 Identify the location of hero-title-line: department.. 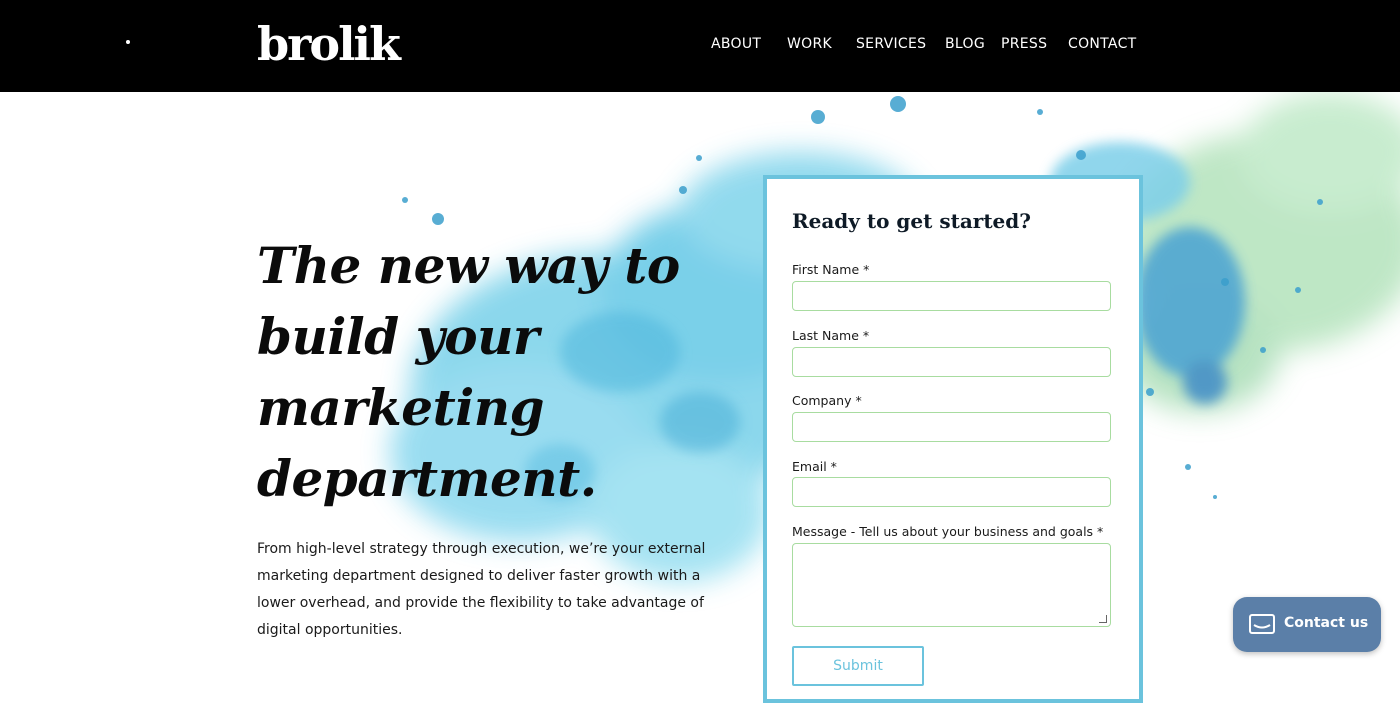
(427, 478).